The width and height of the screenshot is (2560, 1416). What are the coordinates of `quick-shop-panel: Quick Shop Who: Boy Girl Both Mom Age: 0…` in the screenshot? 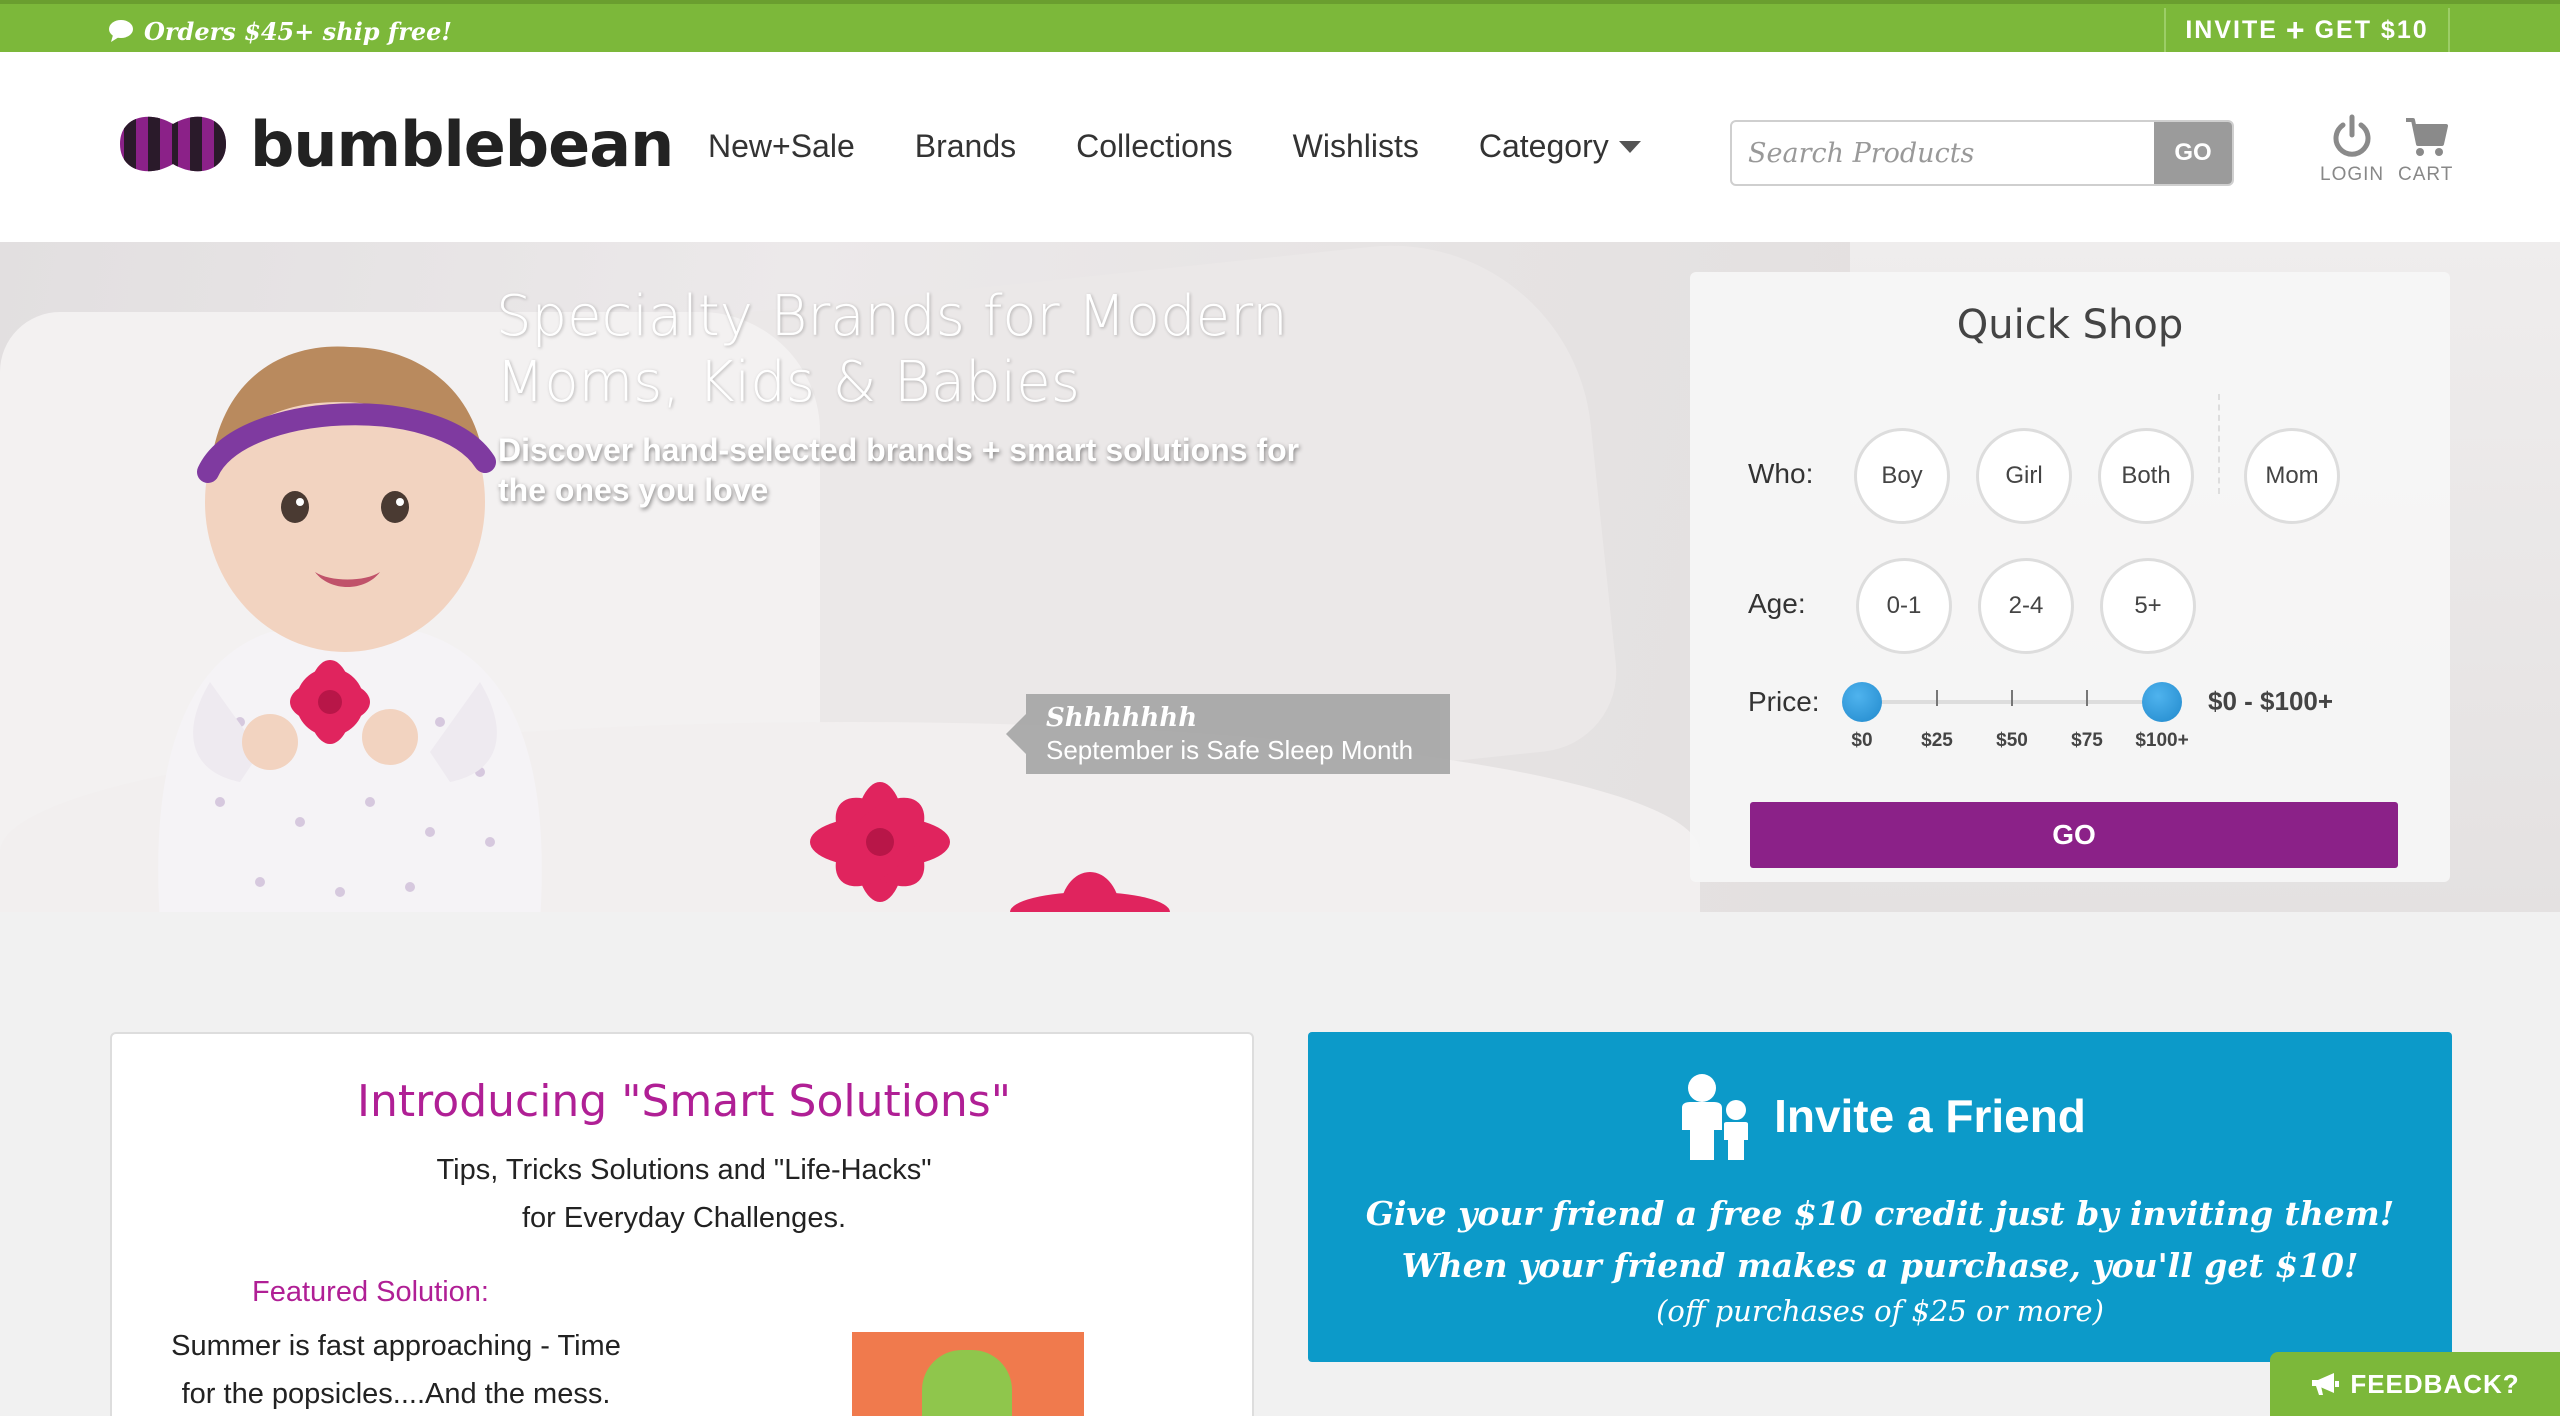 It's located at (2070, 577).